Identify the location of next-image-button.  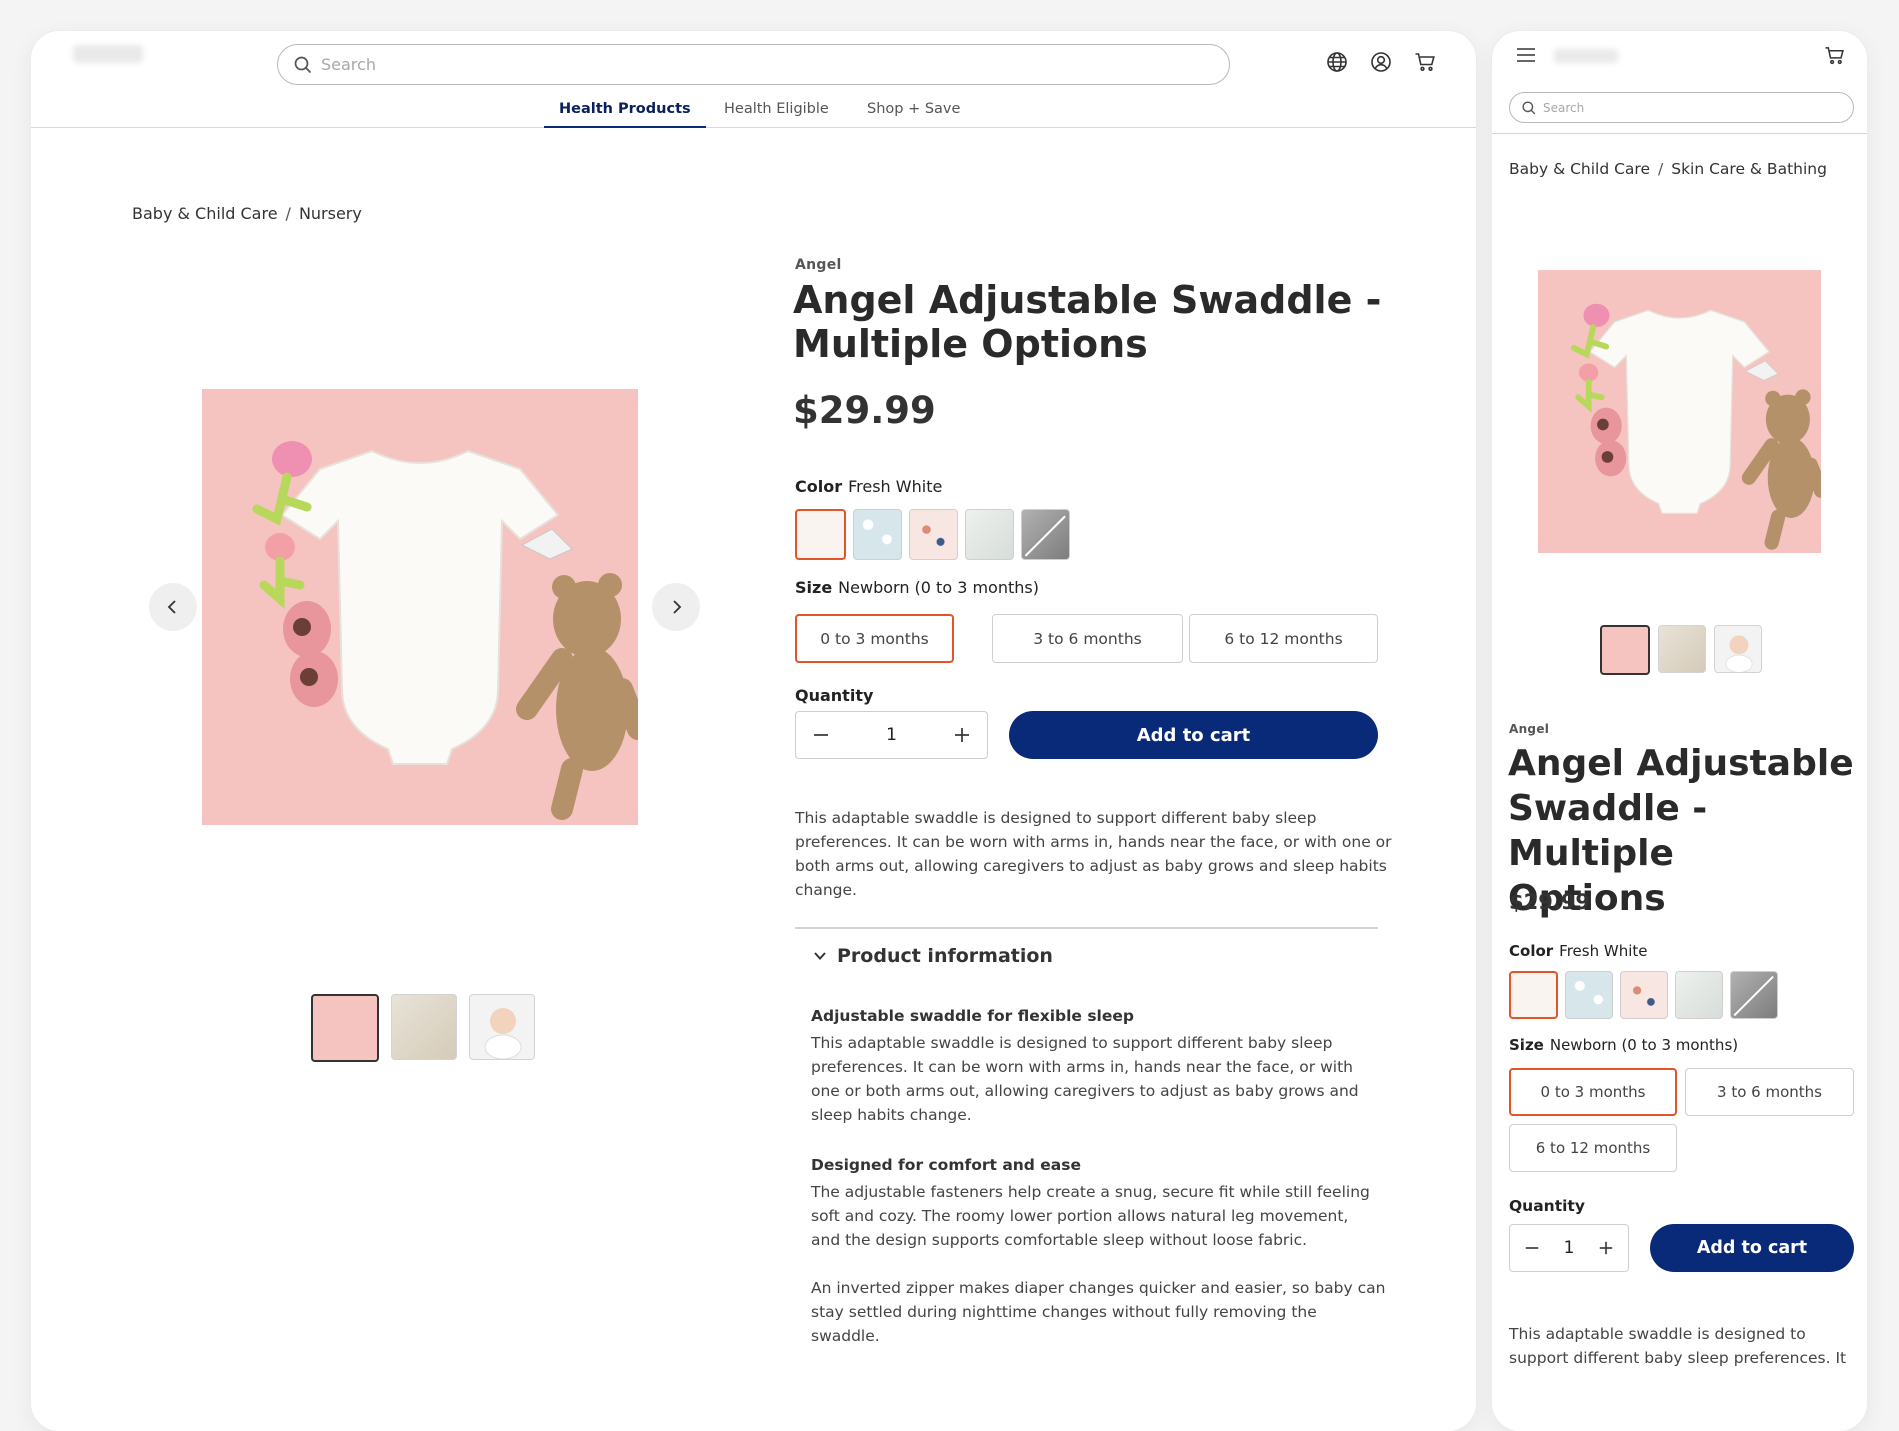
(676, 607).